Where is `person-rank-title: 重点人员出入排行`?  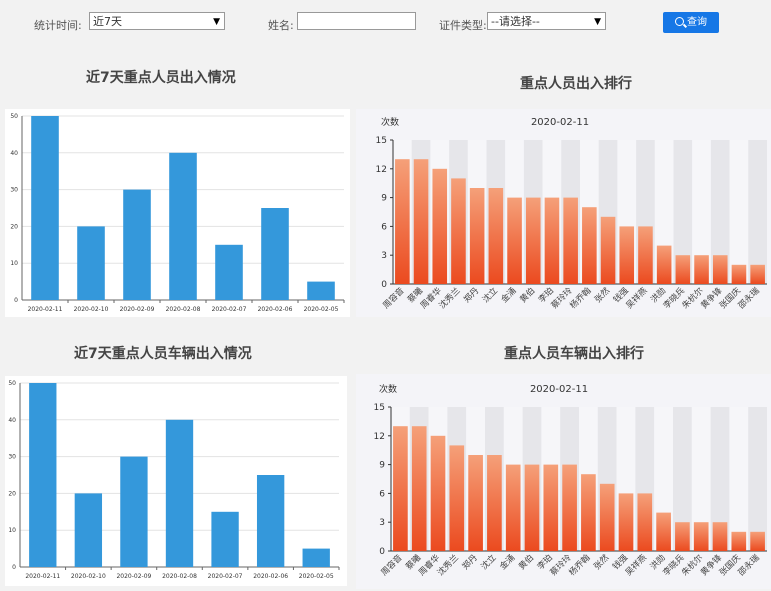
person-rank-title: 重点人员出入排行 is located at coordinates (576, 84).